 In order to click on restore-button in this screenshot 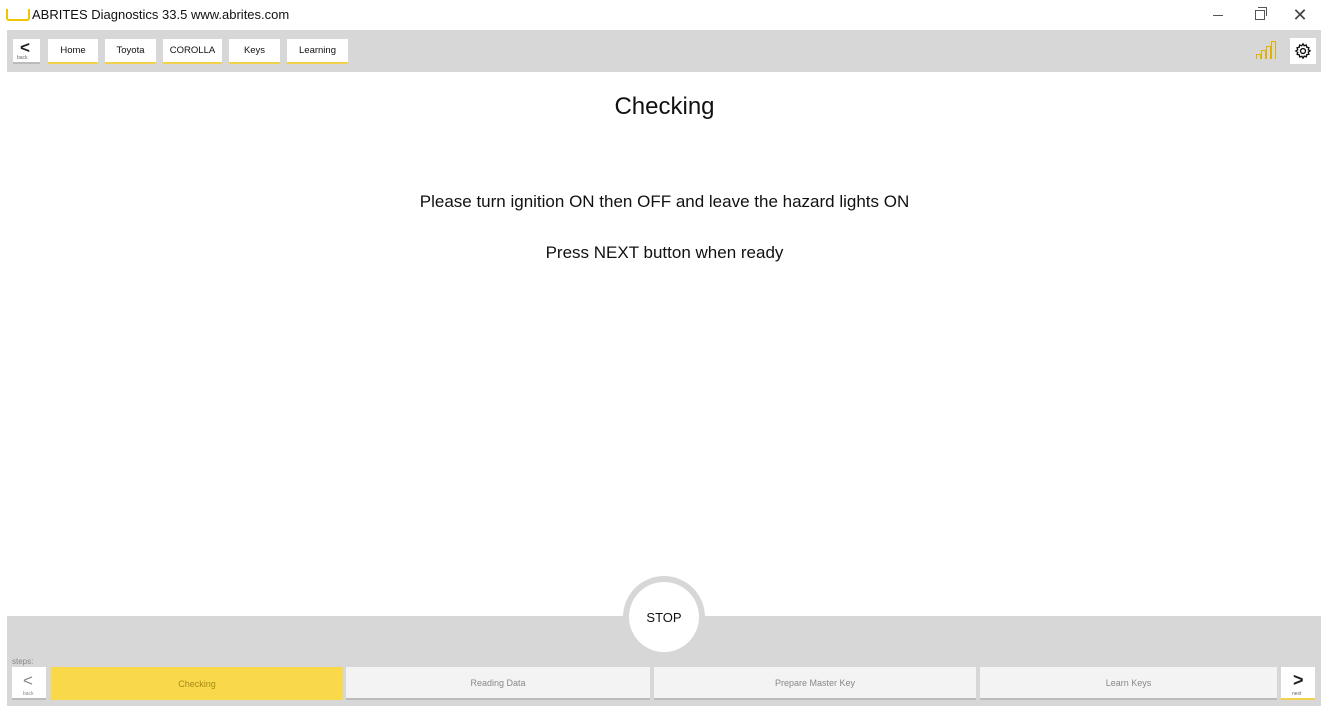, I will do `click(1260, 15)`.